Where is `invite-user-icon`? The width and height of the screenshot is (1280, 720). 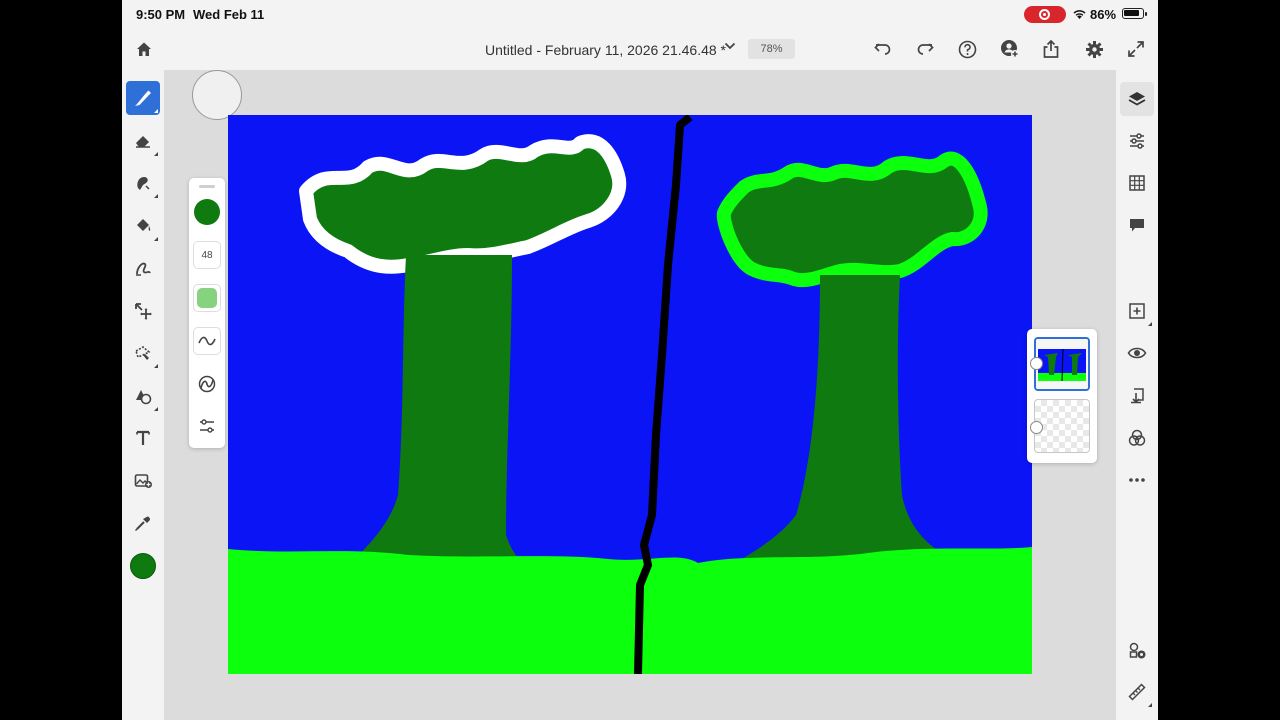 invite-user-icon is located at coordinates (1010, 49).